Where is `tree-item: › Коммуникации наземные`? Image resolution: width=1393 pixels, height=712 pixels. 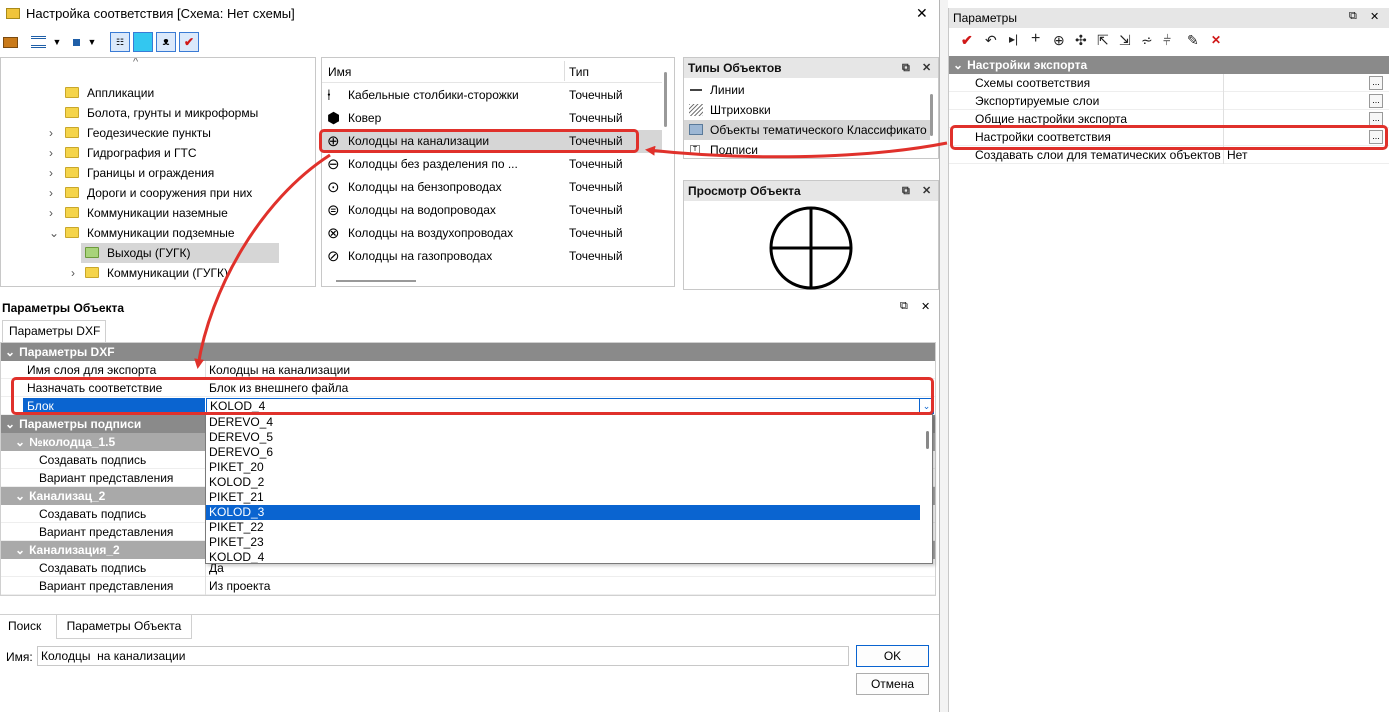 tree-item: › Коммуникации наземные is located at coordinates (158, 213).